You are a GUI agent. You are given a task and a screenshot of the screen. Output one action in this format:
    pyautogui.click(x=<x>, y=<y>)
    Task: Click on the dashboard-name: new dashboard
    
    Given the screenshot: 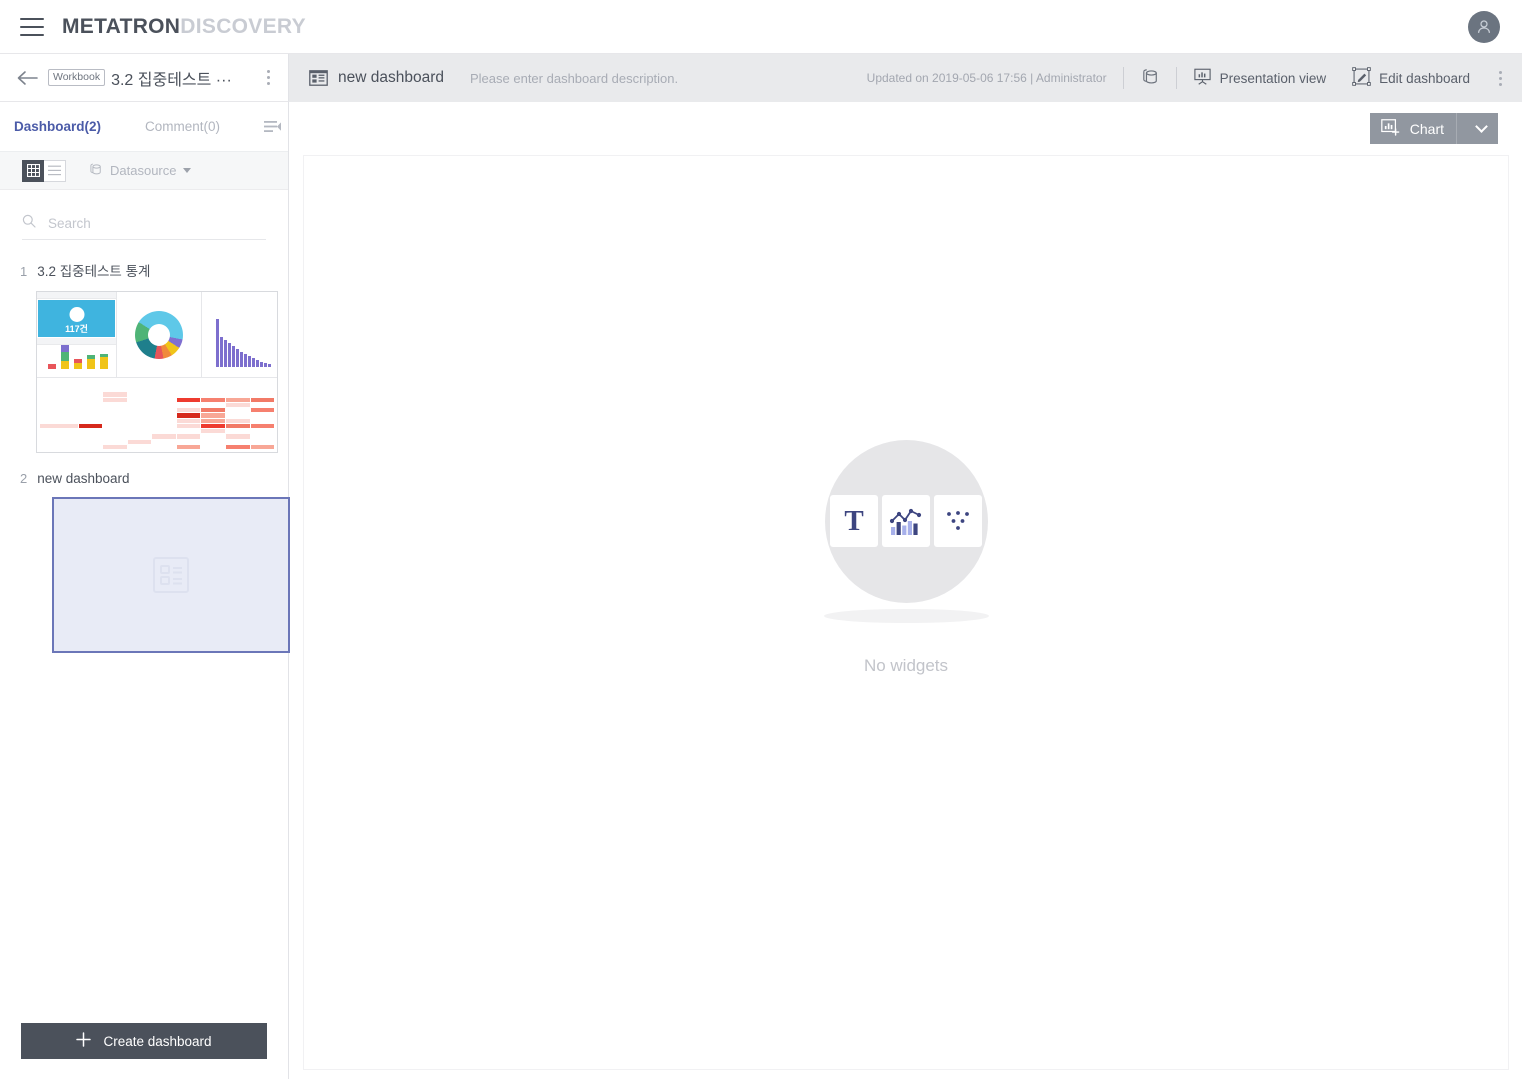 What is the action you would take?
    pyautogui.click(x=83, y=478)
    